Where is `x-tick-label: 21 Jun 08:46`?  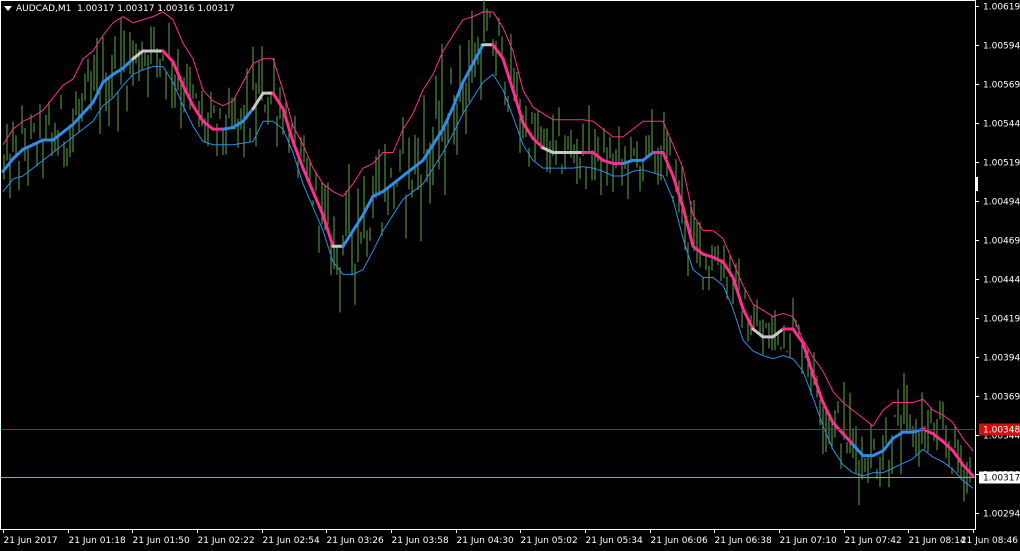 x-tick-label: 21 Jun 08:46 is located at coordinates (989, 541).